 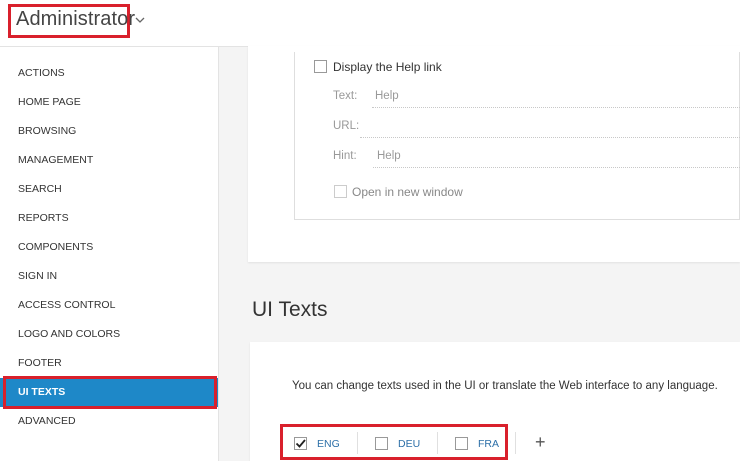 I want to click on sidebar-item-footer: FOOTER, so click(x=109, y=363).